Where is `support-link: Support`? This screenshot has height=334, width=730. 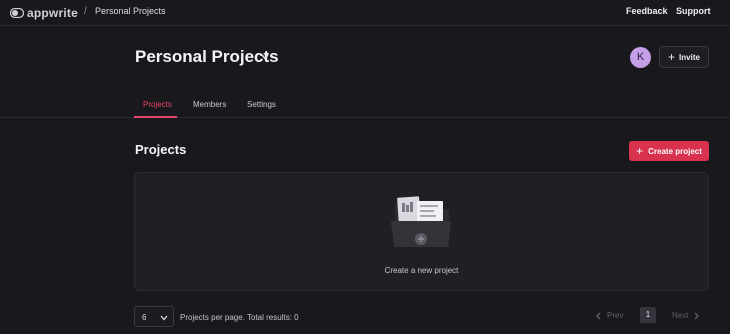 support-link: Support is located at coordinates (693, 11).